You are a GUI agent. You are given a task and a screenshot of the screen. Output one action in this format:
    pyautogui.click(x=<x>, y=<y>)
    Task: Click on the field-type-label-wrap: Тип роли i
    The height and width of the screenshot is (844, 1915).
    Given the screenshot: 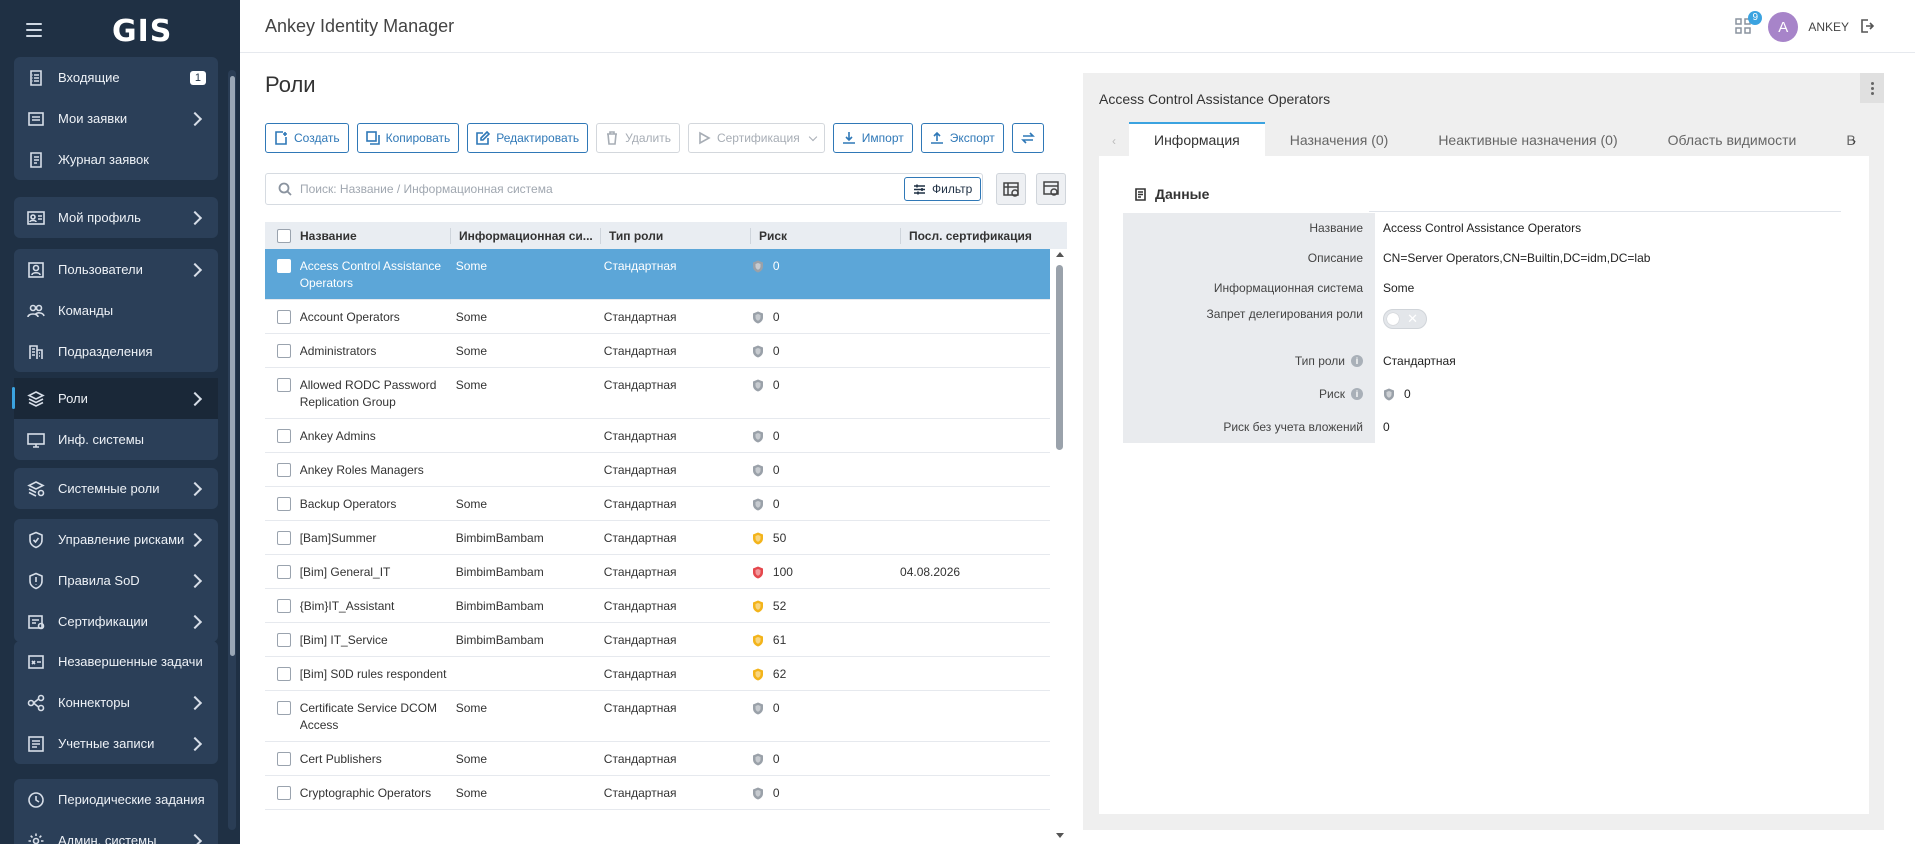 What is the action you would take?
    pyautogui.click(x=1249, y=361)
    